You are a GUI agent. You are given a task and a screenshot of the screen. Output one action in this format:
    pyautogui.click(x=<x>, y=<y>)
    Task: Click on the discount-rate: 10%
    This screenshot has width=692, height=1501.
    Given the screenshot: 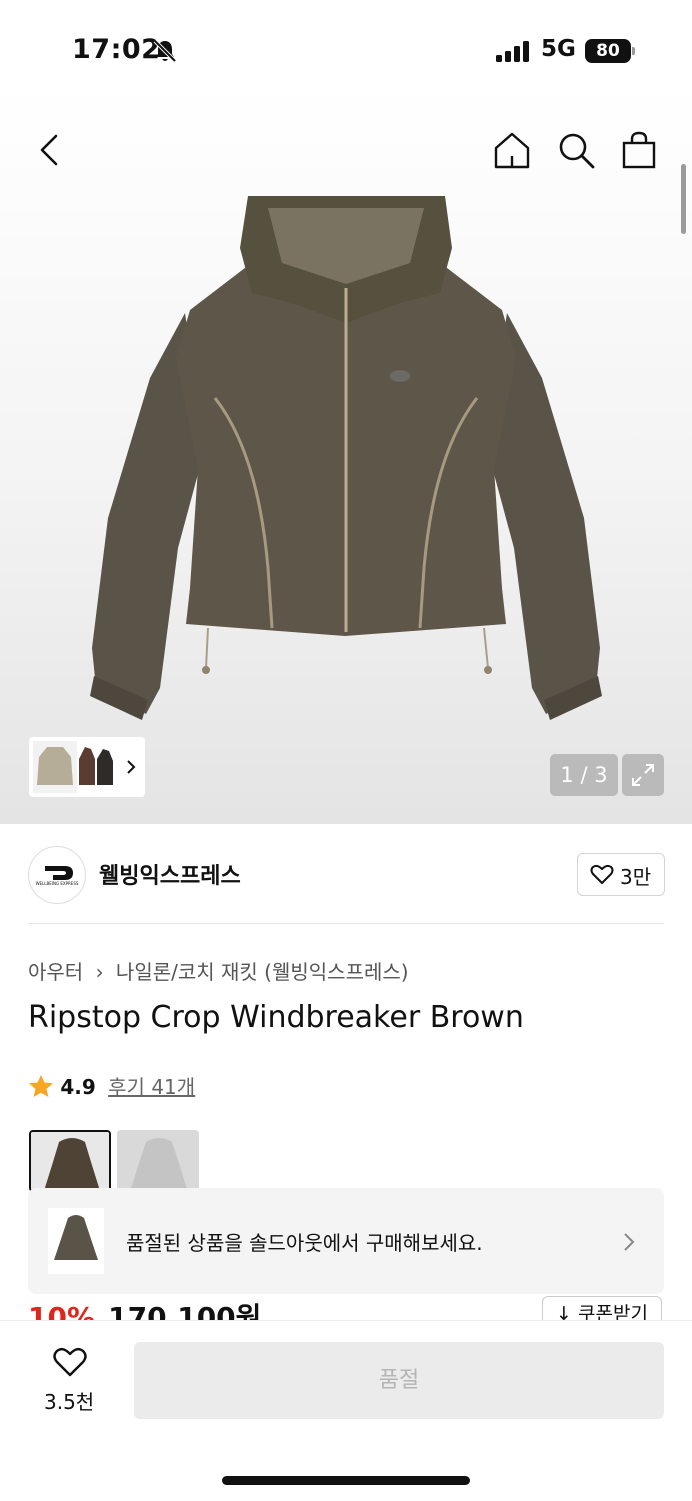 What is the action you would take?
    pyautogui.click(x=62, y=1310)
    